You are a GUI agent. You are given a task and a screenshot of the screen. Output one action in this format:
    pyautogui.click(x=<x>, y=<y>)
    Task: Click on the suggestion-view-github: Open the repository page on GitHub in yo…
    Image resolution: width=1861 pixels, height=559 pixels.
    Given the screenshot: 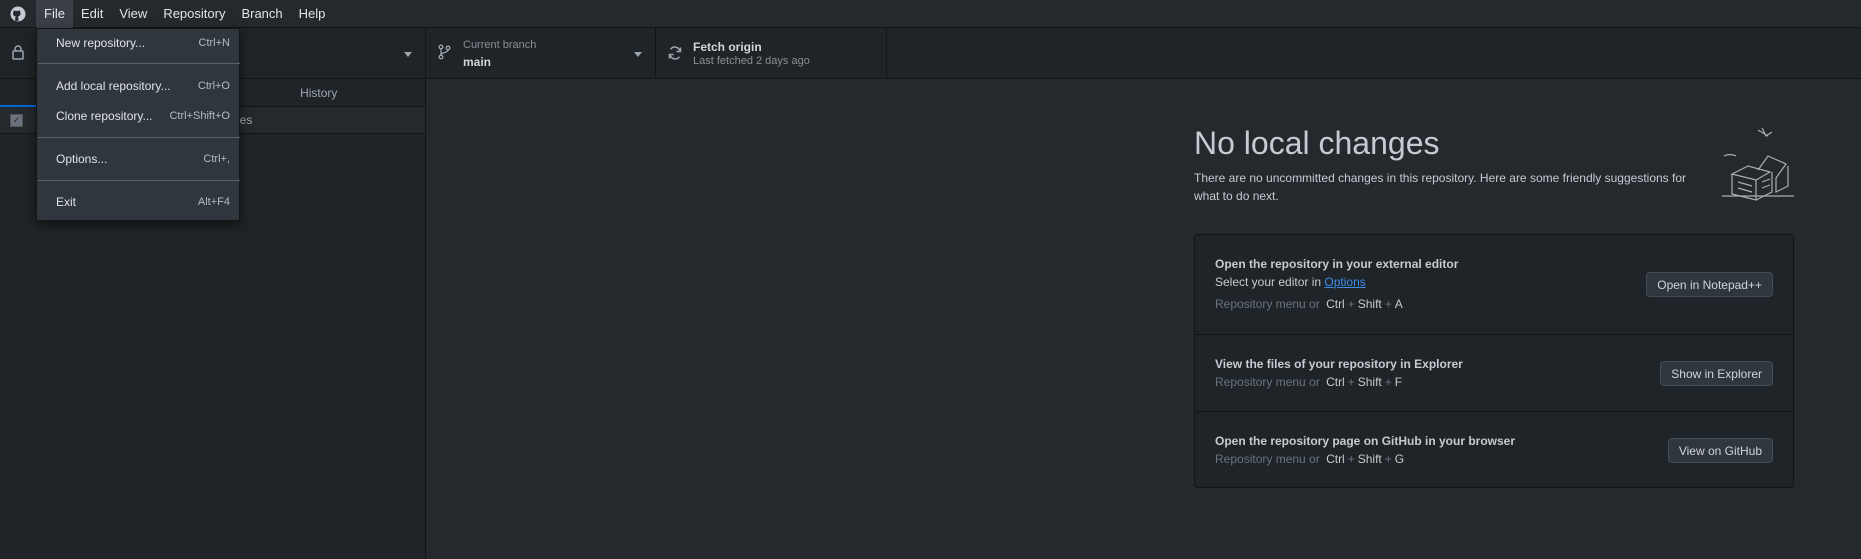 What is the action you would take?
    pyautogui.click(x=1494, y=449)
    